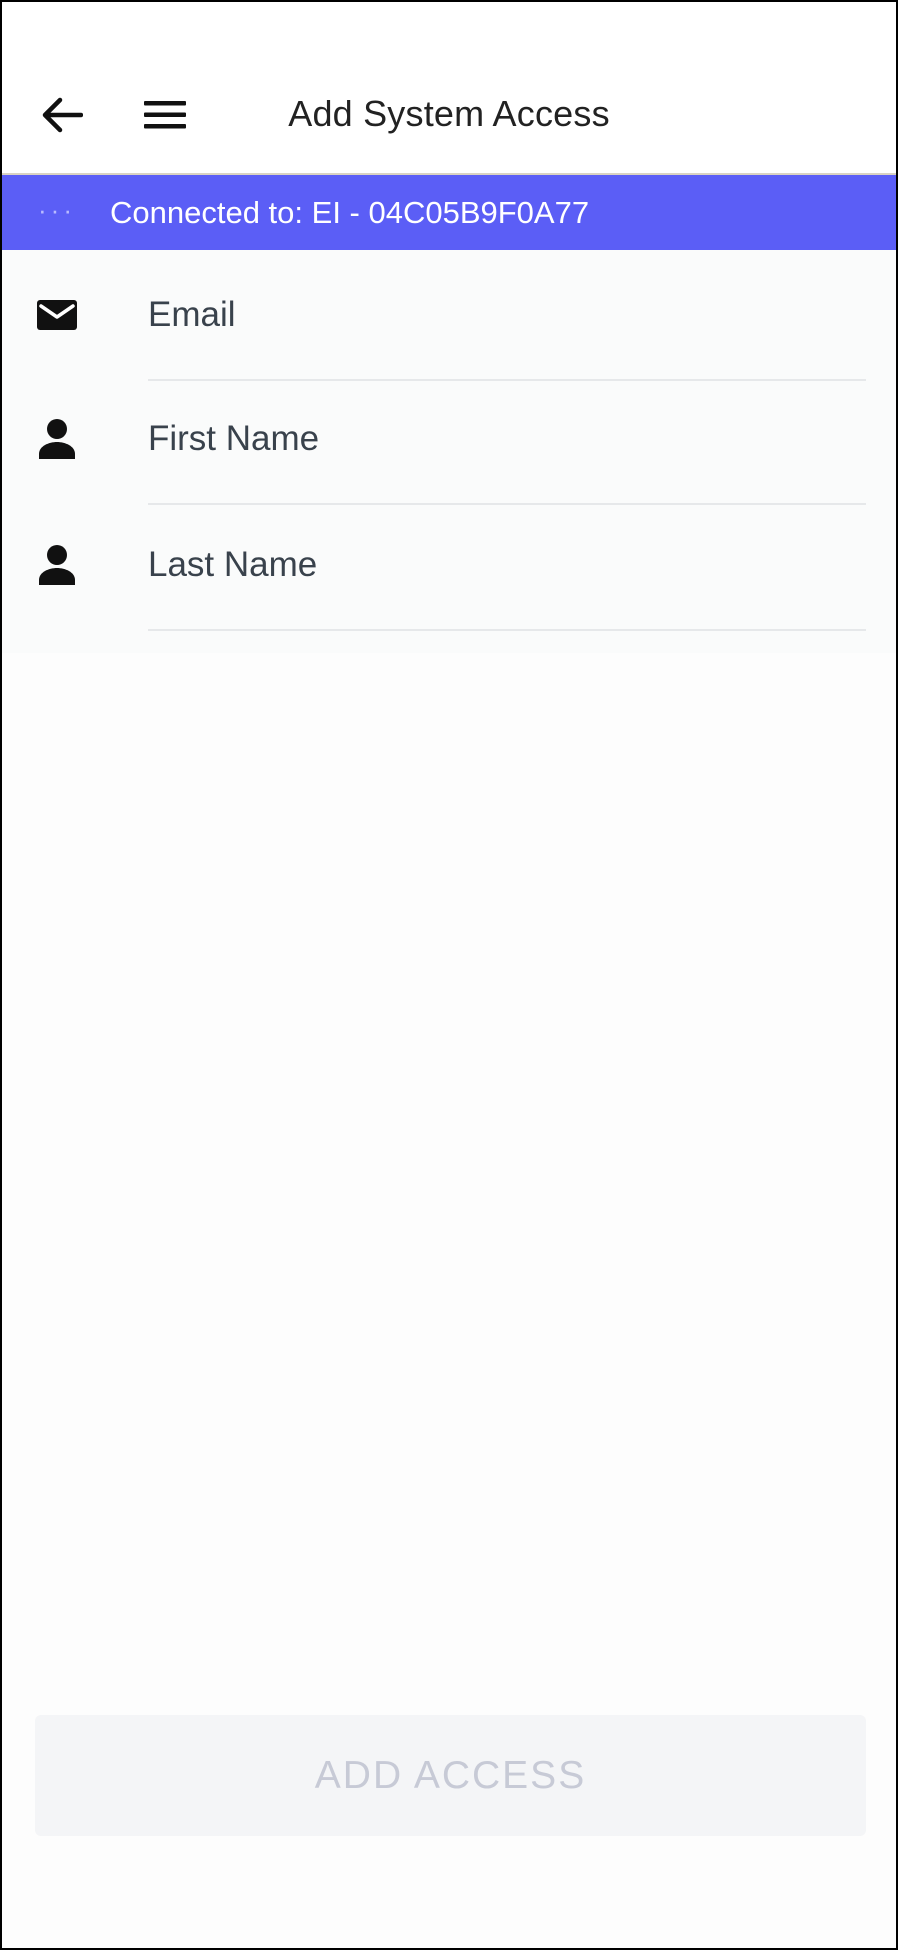  I want to click on back-button, so click(62, 115).